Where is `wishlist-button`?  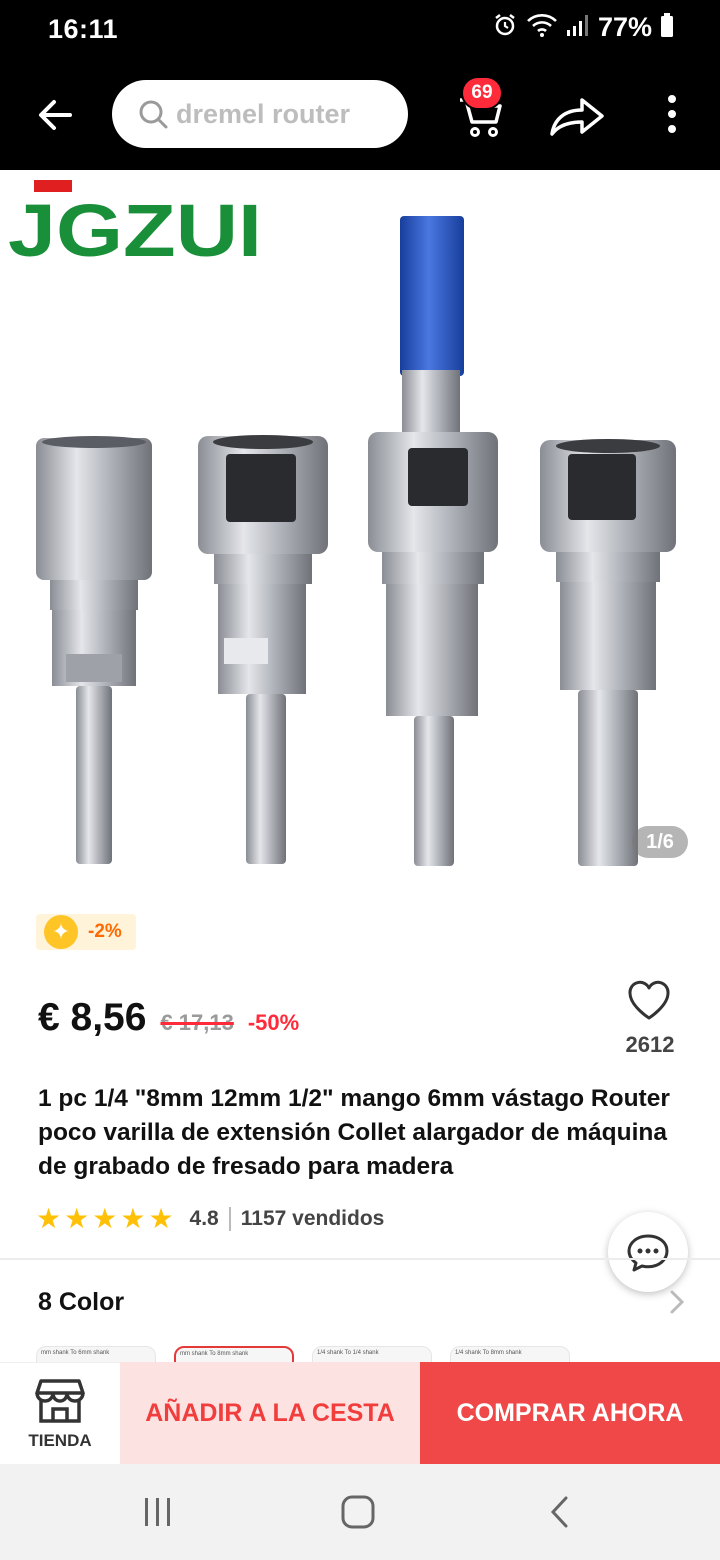 wishlist-button is located at coordinates (649, 1000).